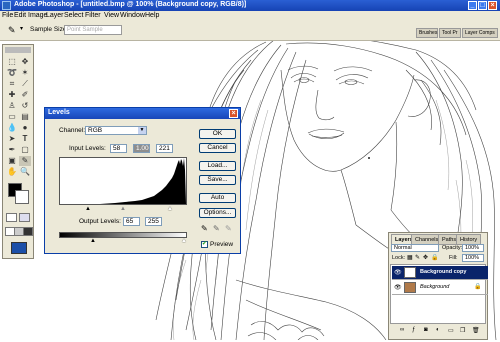  I want to click on lasso-tool-icon: ➰, so click(12, 73).